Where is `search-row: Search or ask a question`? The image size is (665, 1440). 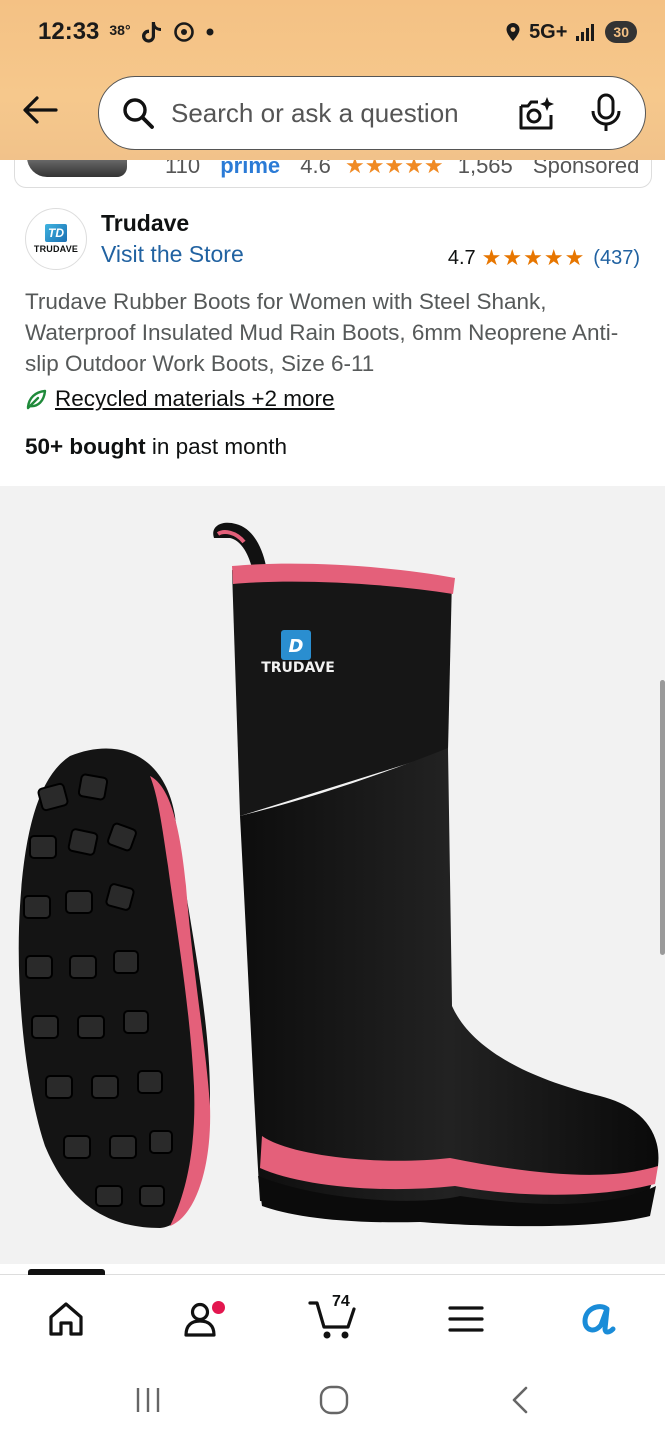
search-row: Search or ask a question is located at coordinates (332, 114).